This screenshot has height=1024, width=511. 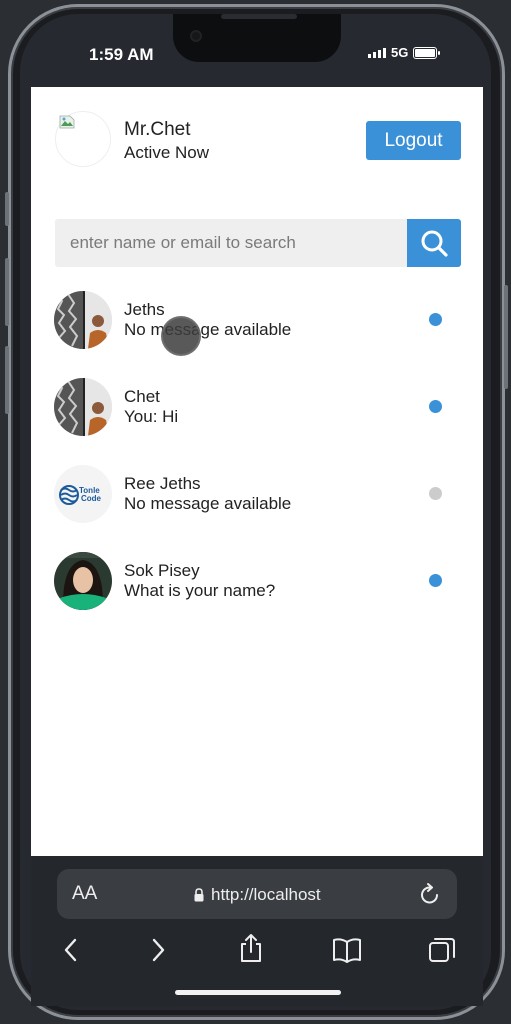 What do you see at coordinates (258, 139) in the screenshot?
I see `app-header: Mr.Chet Active Now Logout` at bounding box center [258, 139].